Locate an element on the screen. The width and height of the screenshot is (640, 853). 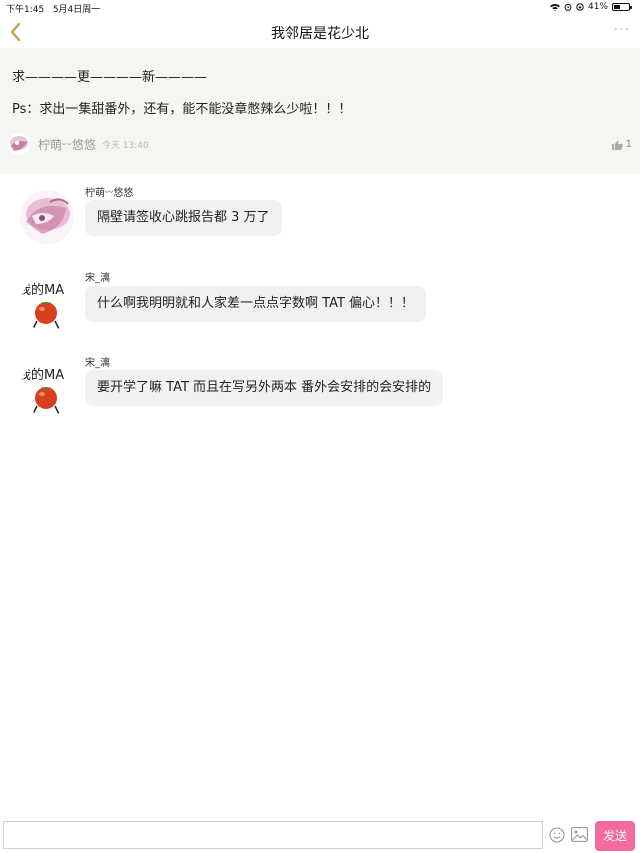
reply-avatar is located at coordinates (47, 217).